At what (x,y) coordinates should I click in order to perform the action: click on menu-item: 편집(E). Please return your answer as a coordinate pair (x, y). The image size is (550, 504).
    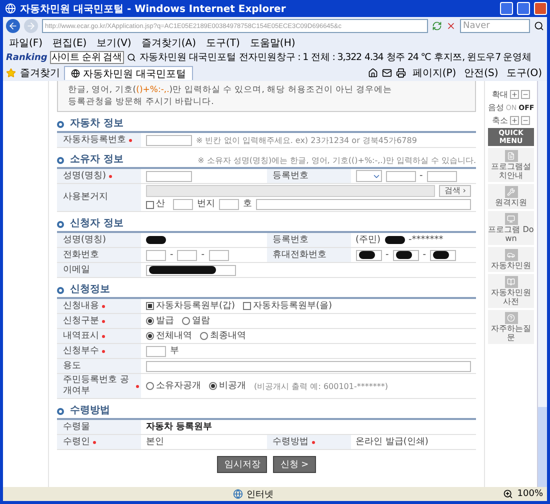
    Looking at the image, I should click on (70, 43).